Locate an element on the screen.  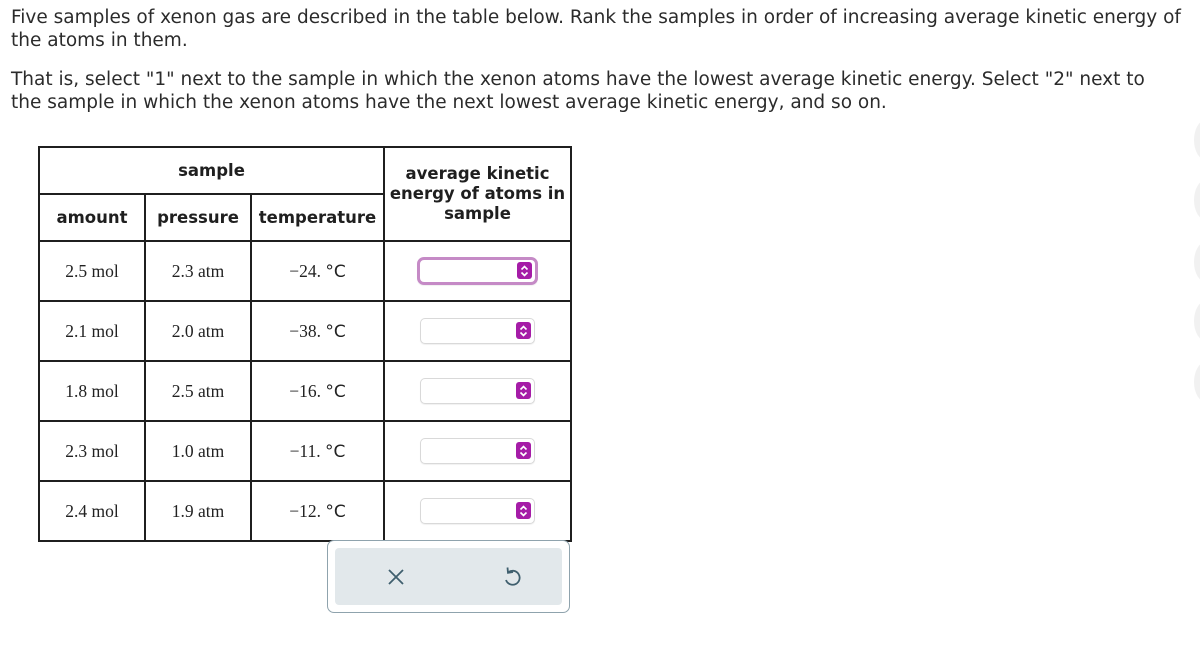
temperature-cell: −24. °C is located at coordinates (317, 271).